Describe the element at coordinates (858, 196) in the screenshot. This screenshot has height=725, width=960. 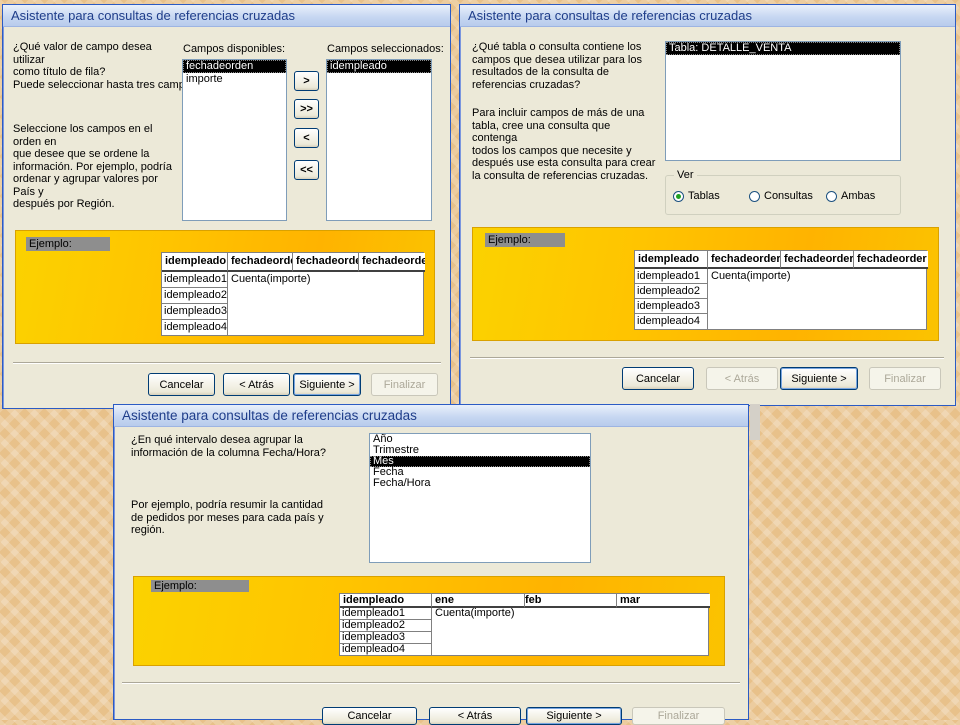
I see `radio-both-label: Ambas` at that location.